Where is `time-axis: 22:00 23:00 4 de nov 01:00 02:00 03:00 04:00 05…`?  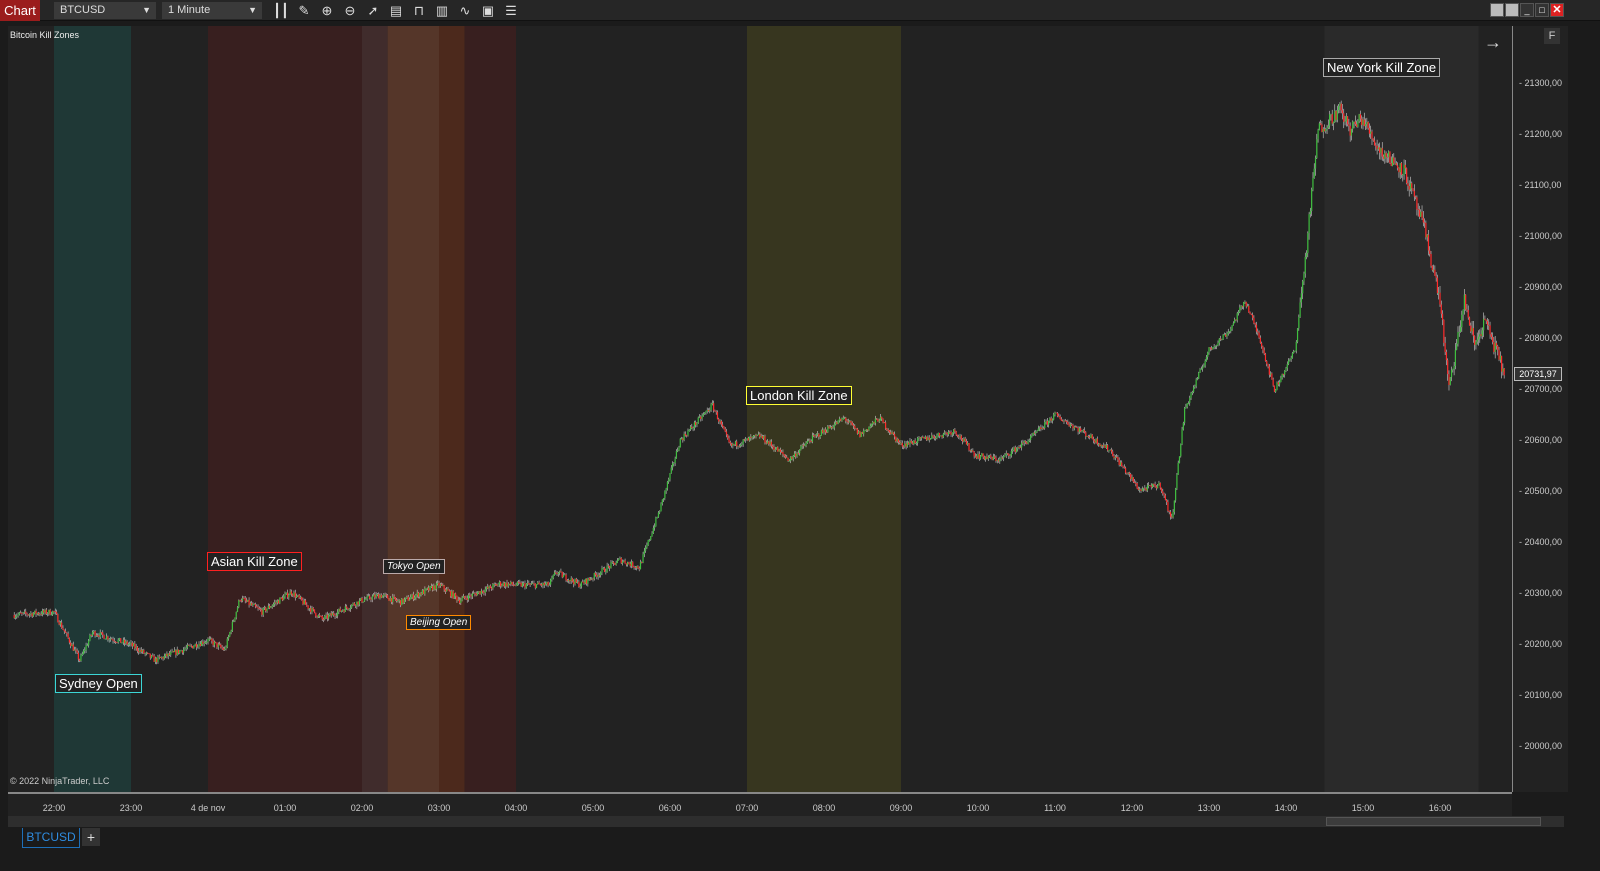
time-axis: 22:00 23:00 4 de nov 01:00 02:00 03:00 04:00 05… is located at coordinates (760, 804).